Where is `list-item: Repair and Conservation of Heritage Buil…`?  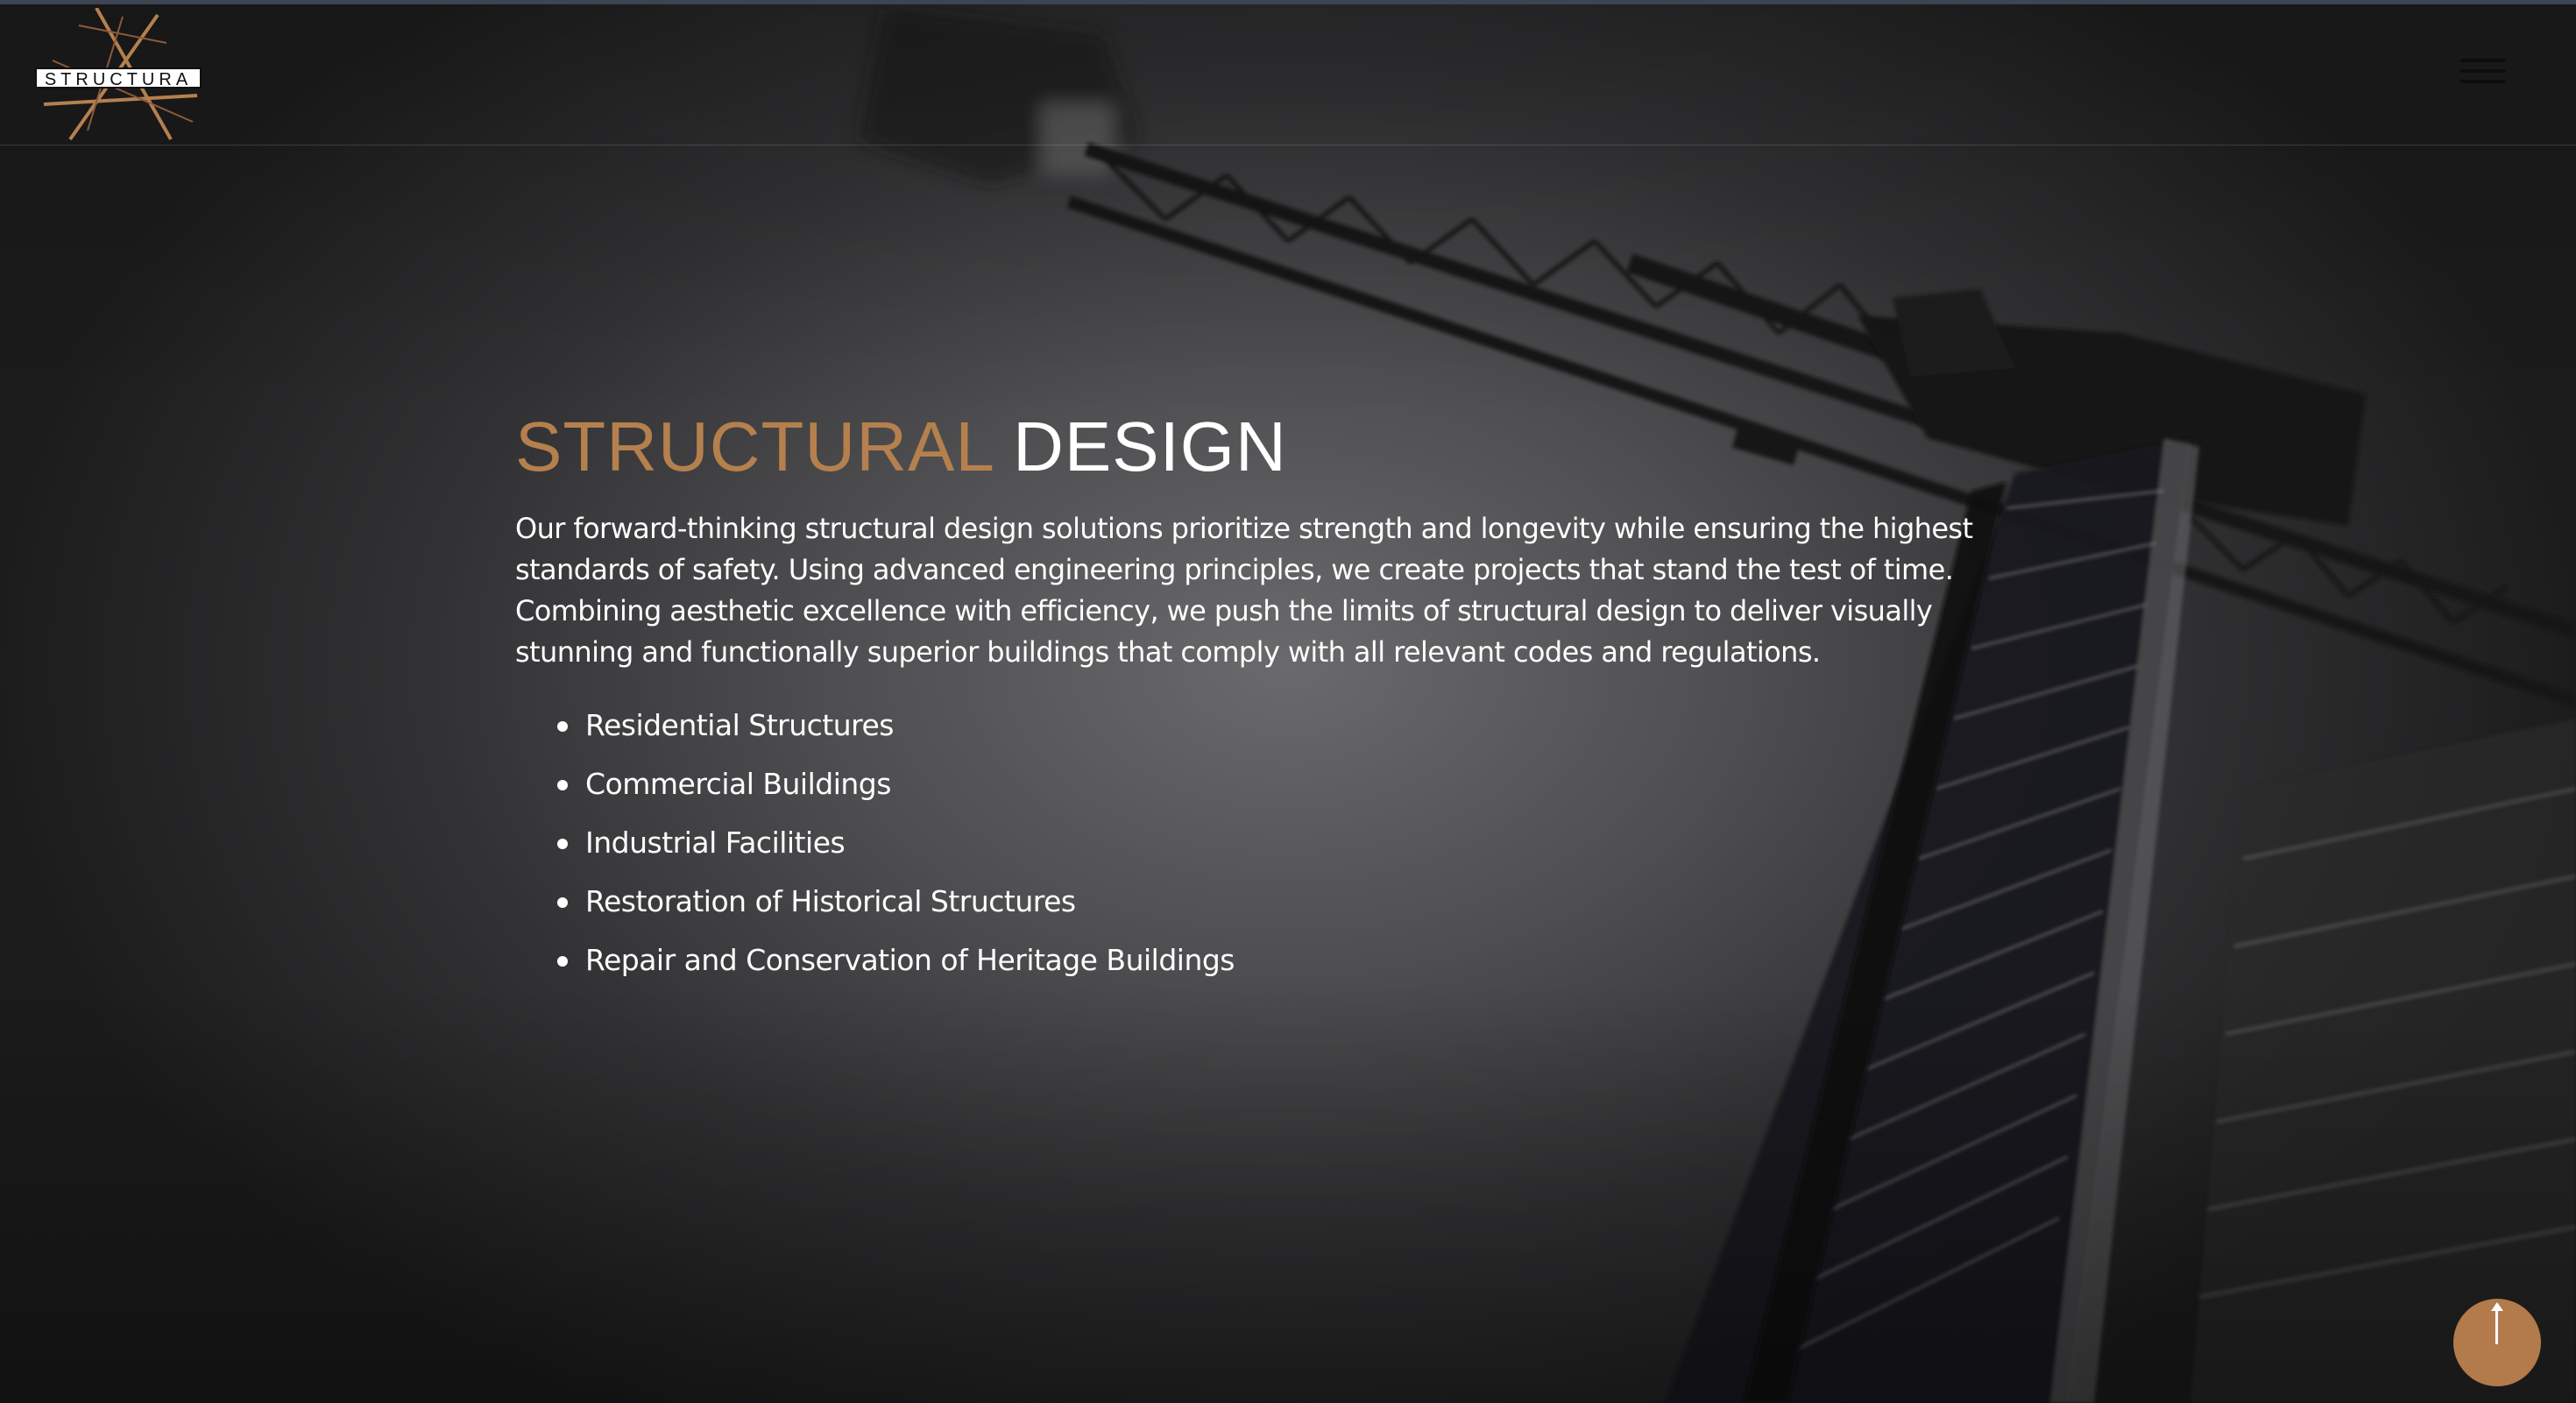 list-item: Repair and Conservation of Heritage Buil… is located at coordinates (1307, 960).